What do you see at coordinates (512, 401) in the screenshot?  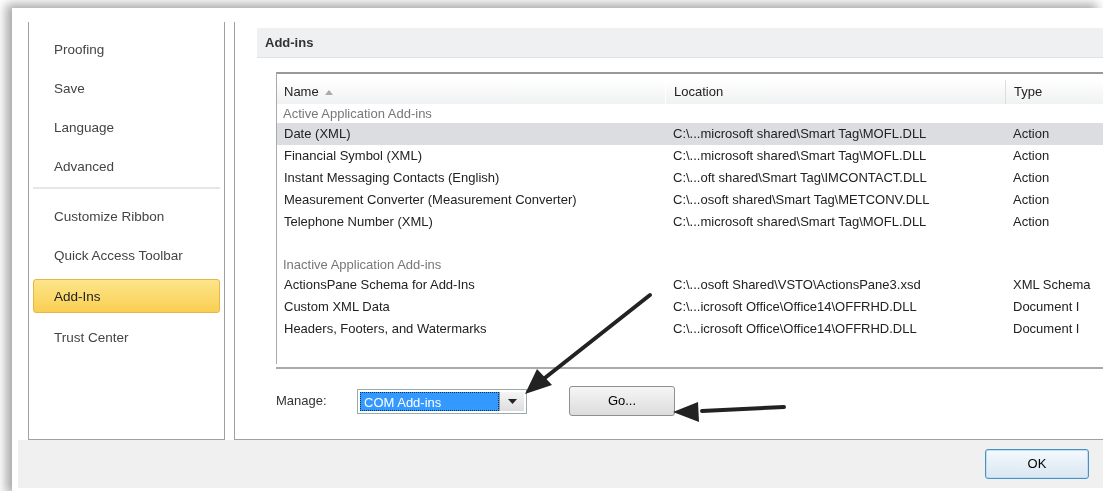 I see `dropdown-arrow-icon` at bounding box center [512, 401].